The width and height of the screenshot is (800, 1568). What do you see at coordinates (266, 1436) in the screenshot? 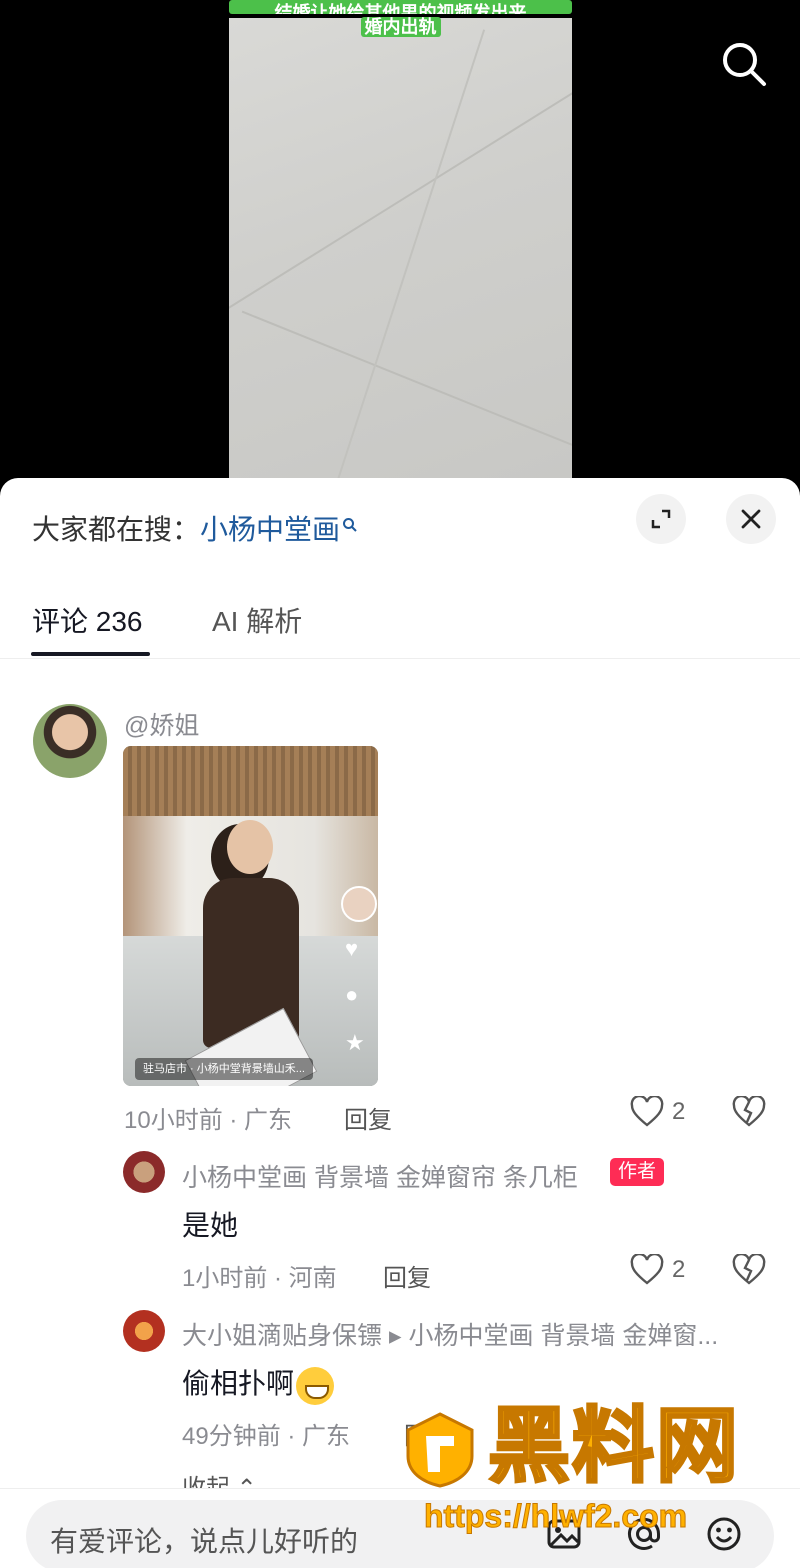
I see `reply-meta: 49分钟前 · 广东` at bounding box center [266, 1436].